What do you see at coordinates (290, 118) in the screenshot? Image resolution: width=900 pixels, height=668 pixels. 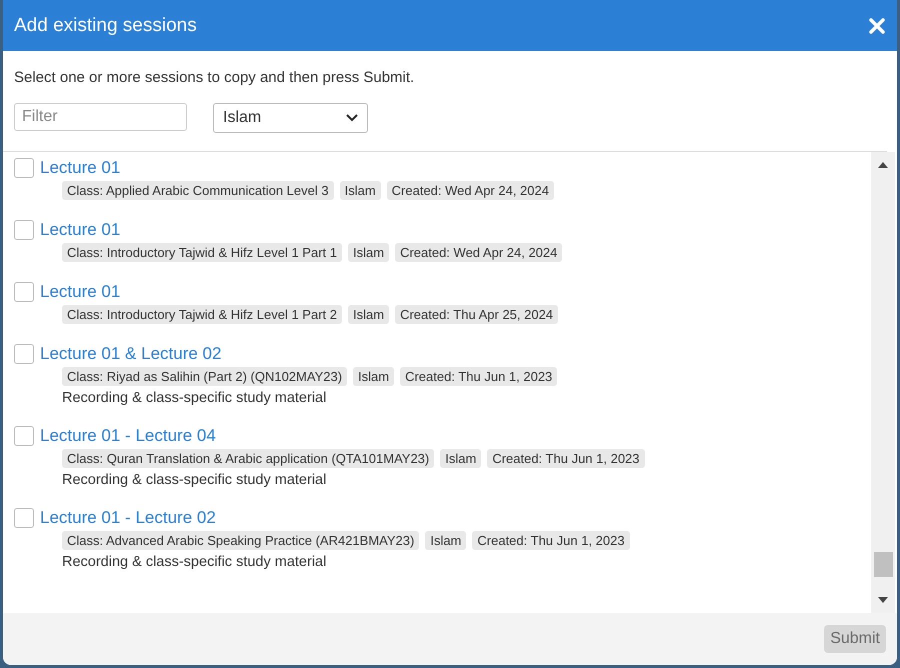 I see `category-dropdown: Islam` at bounding box center [290, 118].